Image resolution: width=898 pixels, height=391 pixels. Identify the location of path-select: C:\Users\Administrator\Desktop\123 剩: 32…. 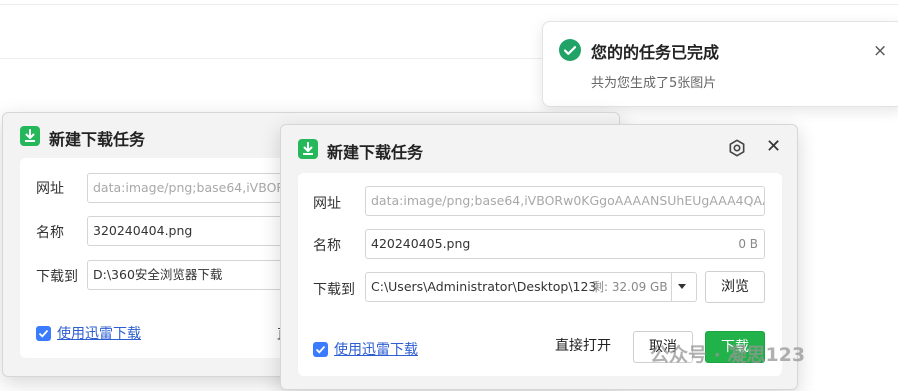
(531, 287).